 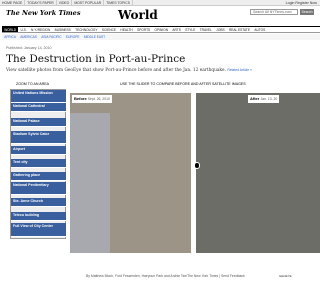 I want to click on tab-health: HEALTH, so click(x=126, y=29).